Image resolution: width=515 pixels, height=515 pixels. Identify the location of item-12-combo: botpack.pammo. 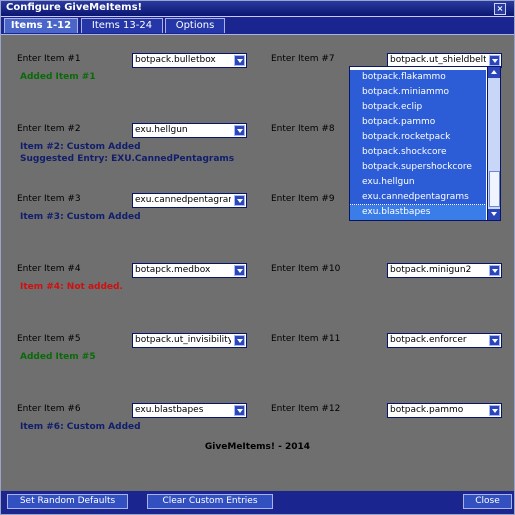
(444, 410).